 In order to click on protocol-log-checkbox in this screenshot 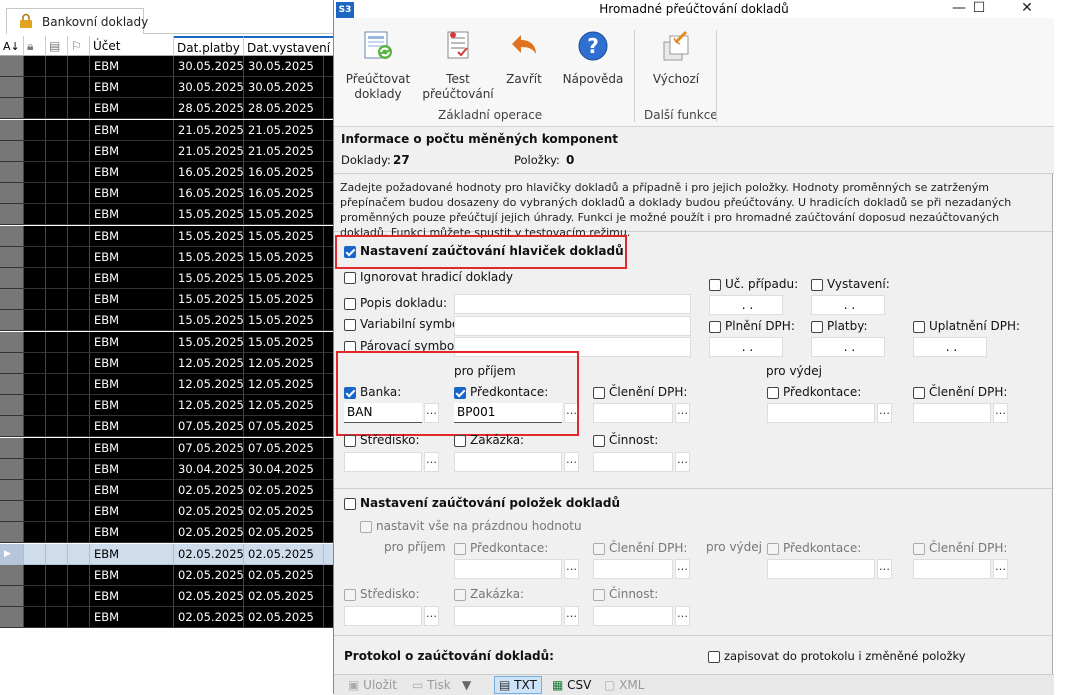, I will do `click(714, 657)`.